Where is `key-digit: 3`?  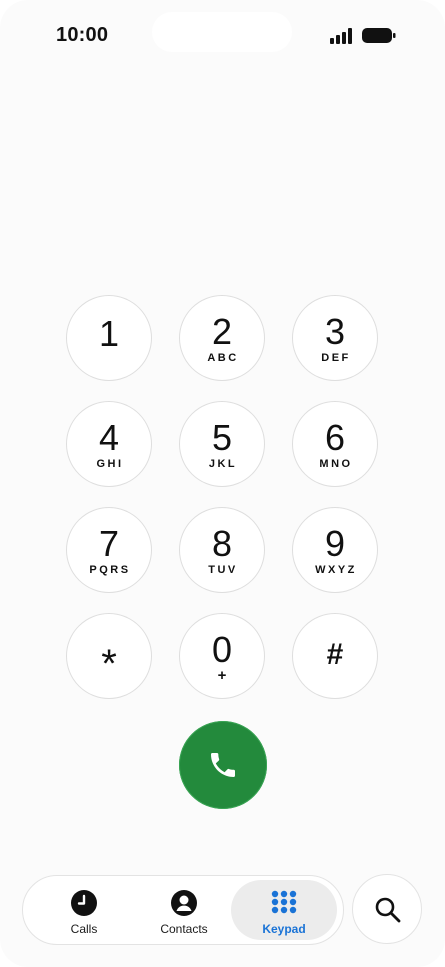 key-digit: 3 is located at coordinates (335, 331).